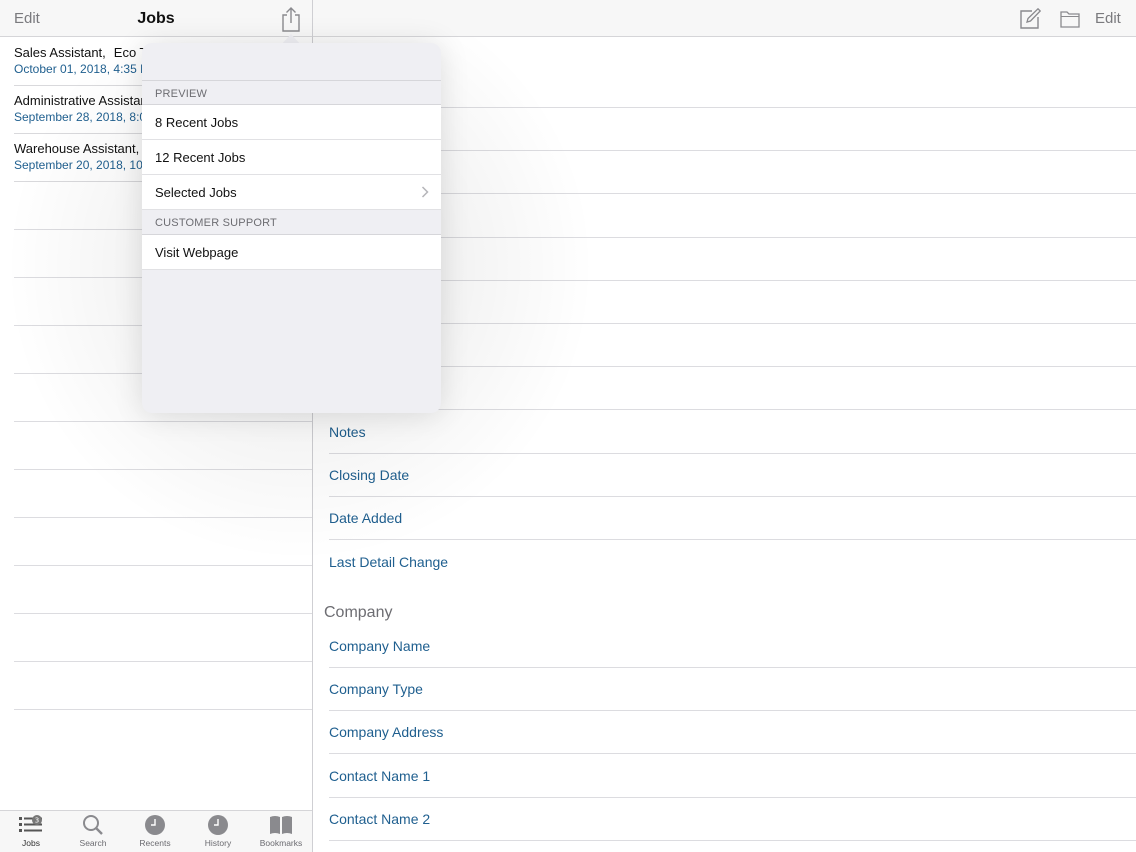 Image resolution: width=1136 pixels, height=852 pixels. Describe the element at coordinates (1030, 19) in the screenshot. I see `compose-icon` at that location.